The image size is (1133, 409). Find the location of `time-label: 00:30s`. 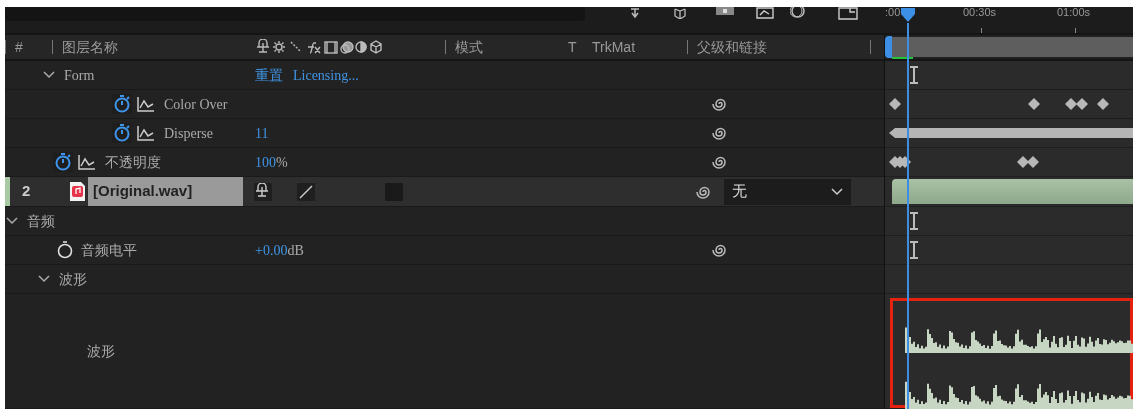

time-label: 00:30s is located at coordinates (980, 12).